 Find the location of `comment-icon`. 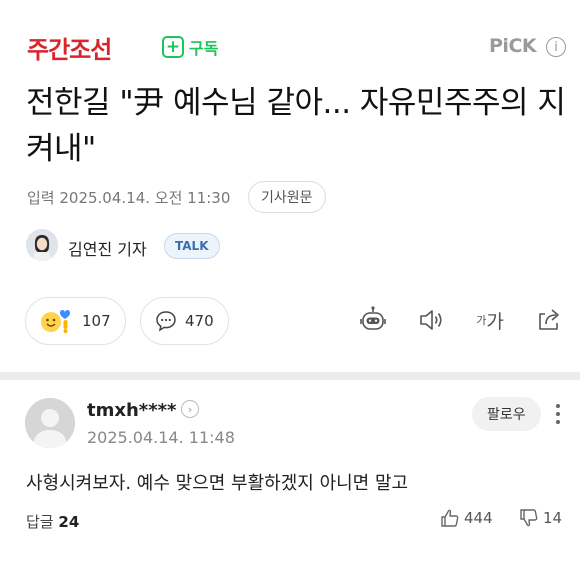

comment-icon is located at coordinates (166, 321).